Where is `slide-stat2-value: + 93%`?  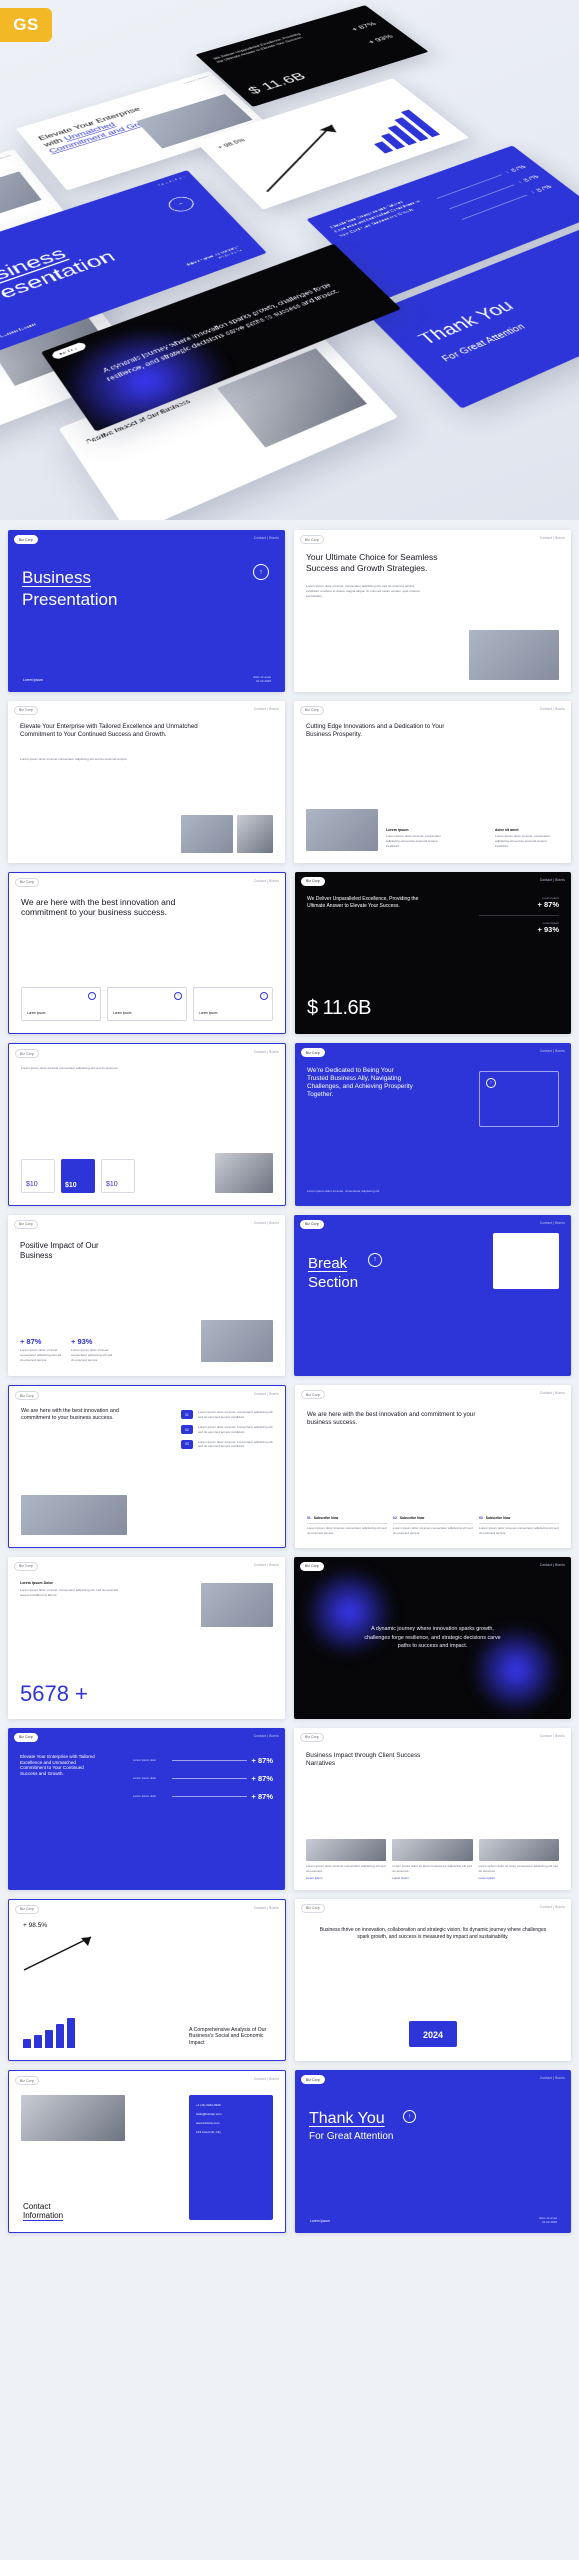
slide-stat2-value: + 93% is located at coordinates (548, 930).